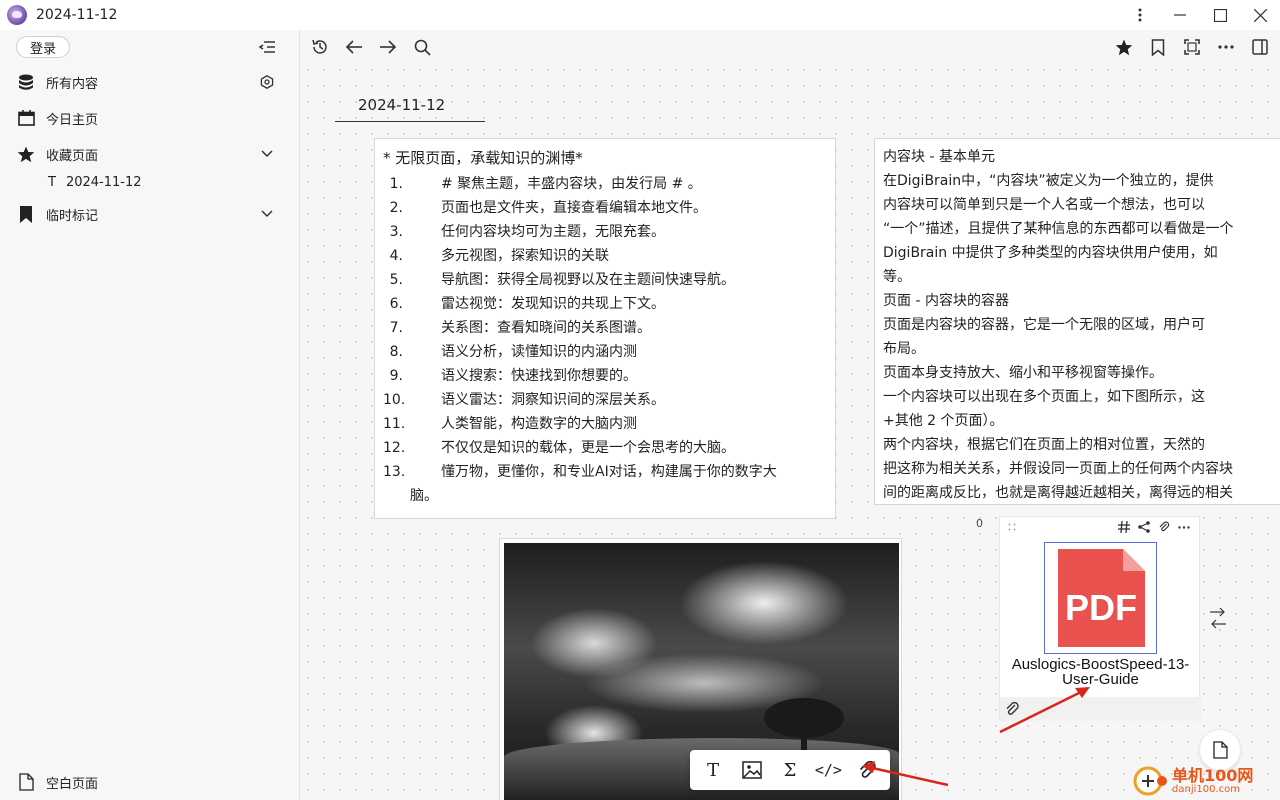  I want to click on minimize-button, so click(1180, 15).